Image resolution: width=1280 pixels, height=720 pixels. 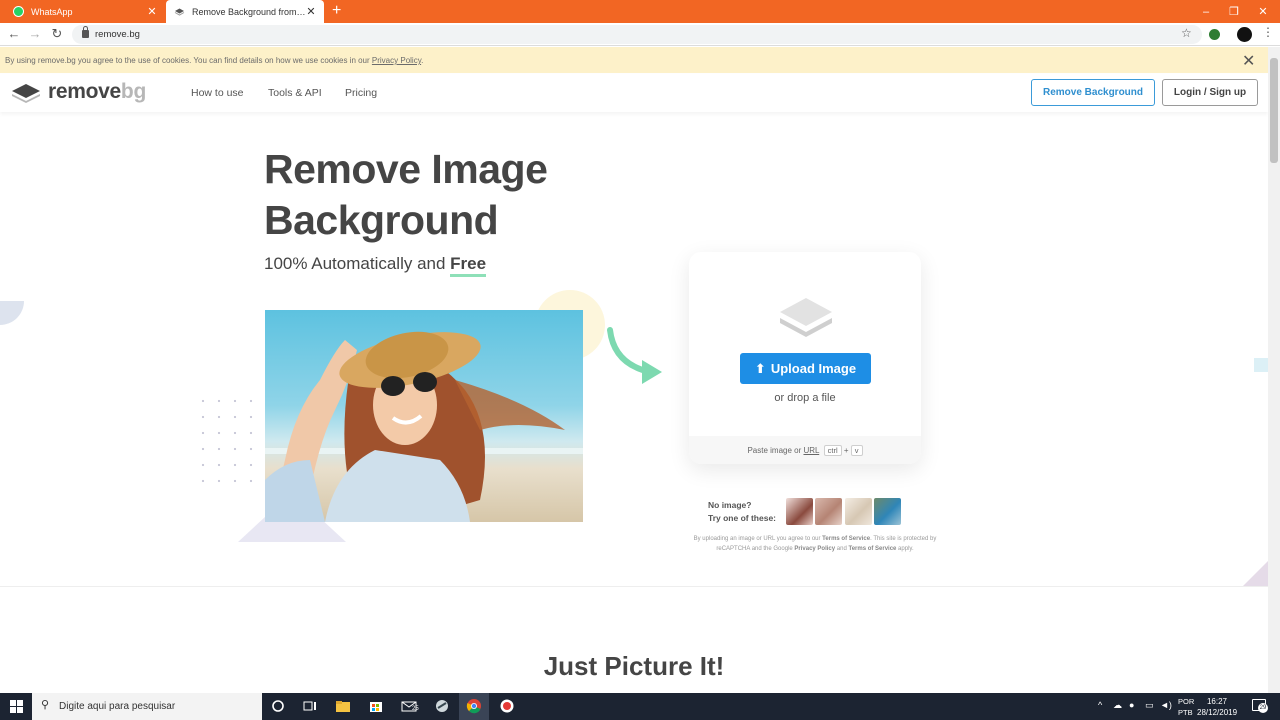 What do you see at coordinates (396, 60) in the screenshot?
I see `privacy-policy-link: Privacy Policy` at bounding box center [396, 60].